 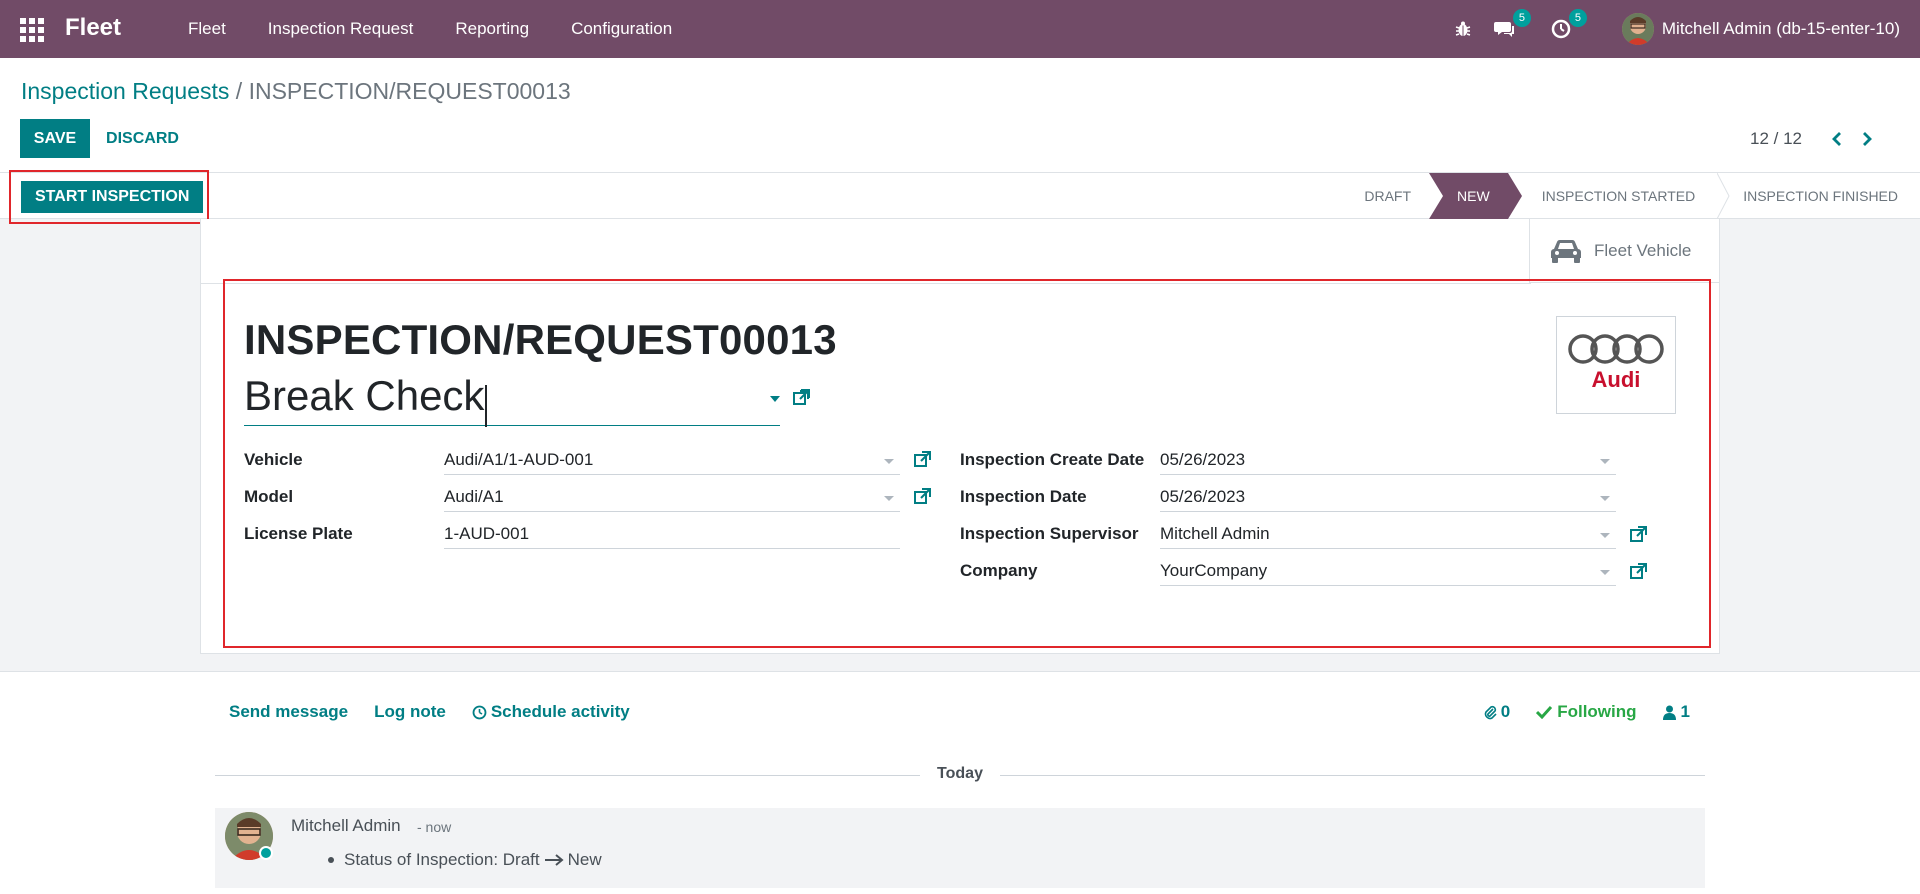 What do you see at coordinates (109, 197) in the screenshot?
I see `highlight-outline-start-button` at bounding box center [109, 197].